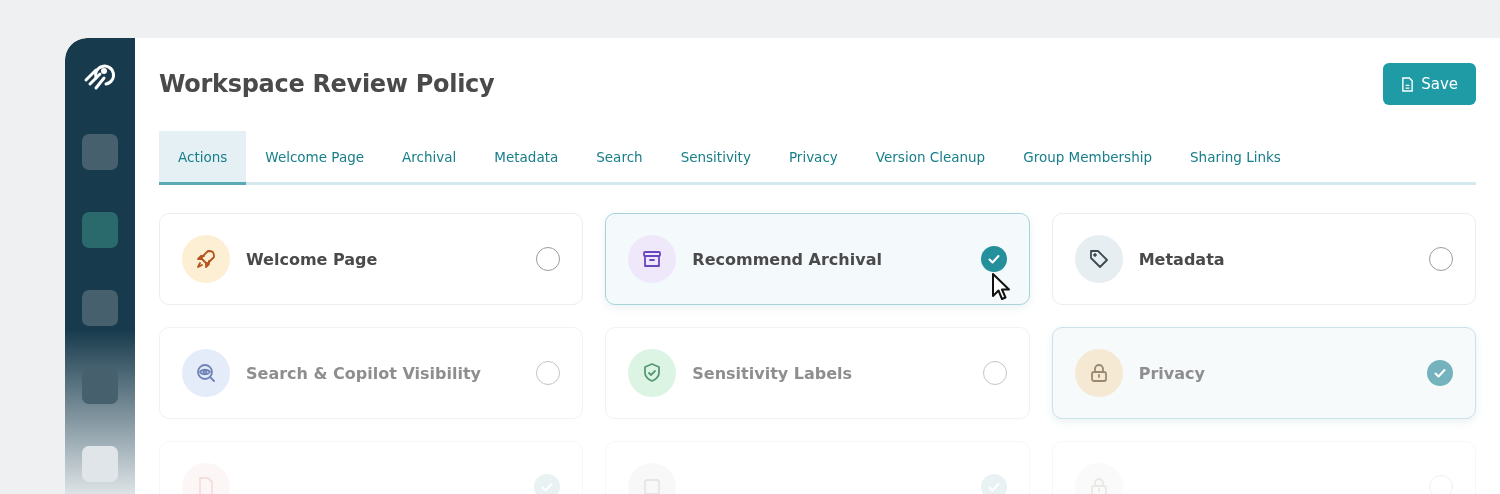 Image resolution: width=1500 pixels, height=494 pixels. I want to click on option-card: Recommend Archival, so click(817, 259).